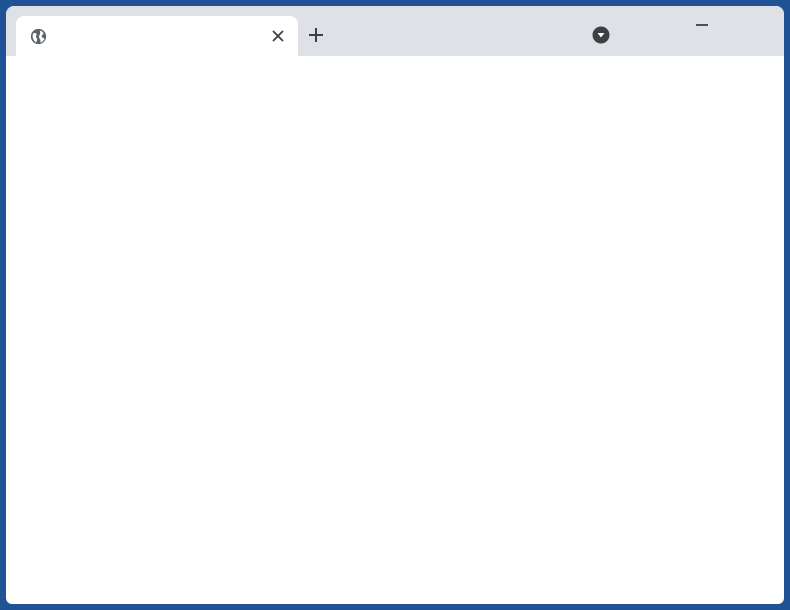 This screenshot has width=790, height=610. I want to click on plus-icon, so click(316, 35).